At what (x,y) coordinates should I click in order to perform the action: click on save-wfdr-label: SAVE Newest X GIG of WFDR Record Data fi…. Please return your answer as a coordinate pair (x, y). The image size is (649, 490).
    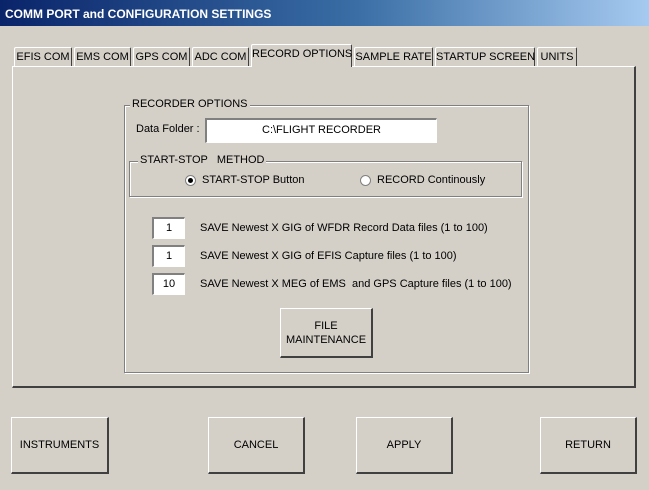
    Looking at the image, I should click on (344, 228).